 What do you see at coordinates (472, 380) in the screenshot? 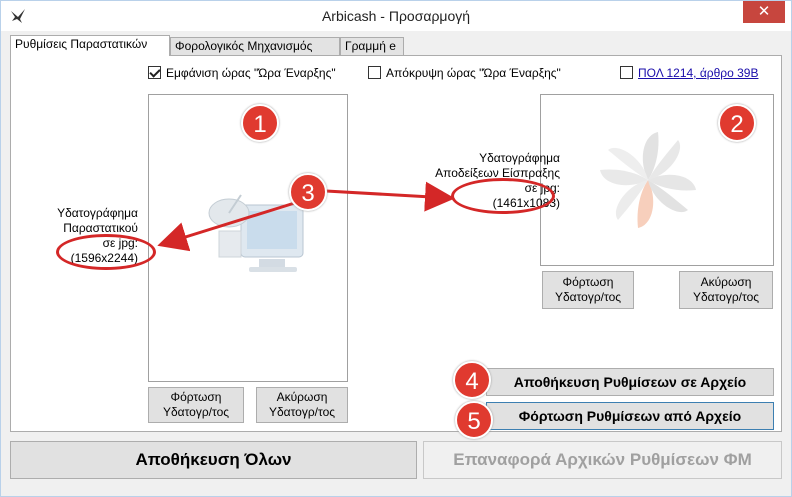
I see `marker-4: 4` at bounding box center [472, 380].